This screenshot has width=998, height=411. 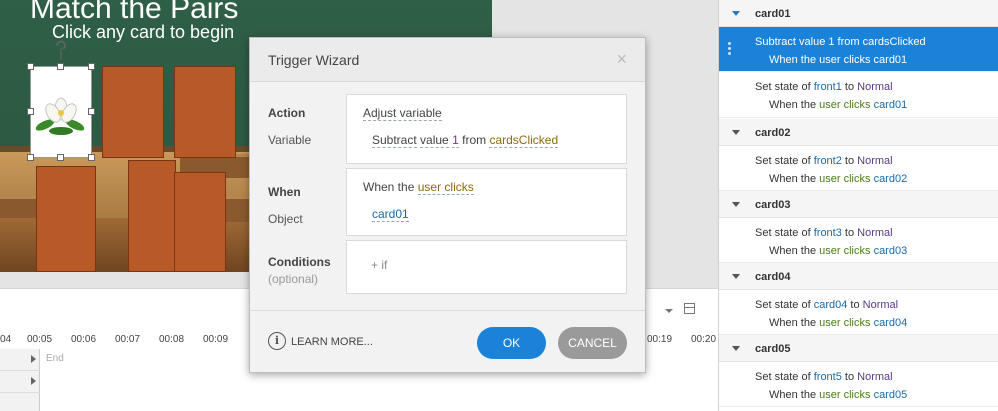 I want to click on panel-toggle-icon, so click(x=689, y=308).